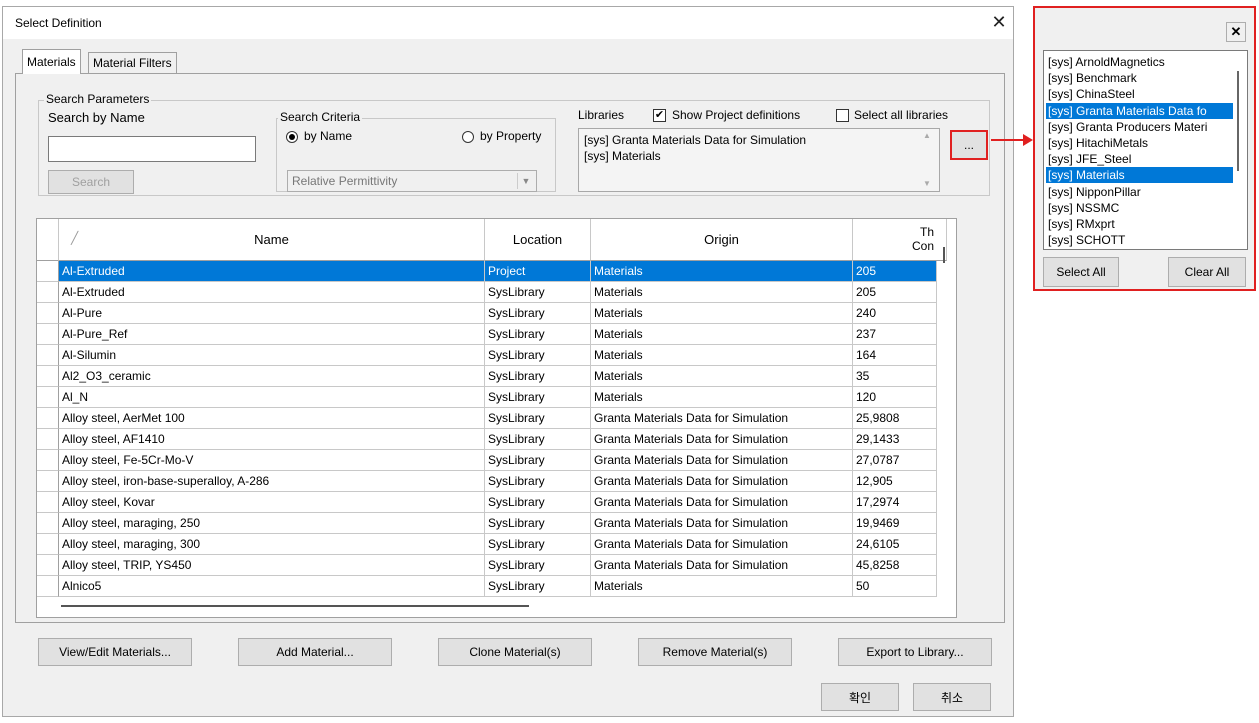 The image size is (1259, 723). Describe the element at coordinates (538, 240) in the screenshot. I see `column-header-location: Location` at that location.